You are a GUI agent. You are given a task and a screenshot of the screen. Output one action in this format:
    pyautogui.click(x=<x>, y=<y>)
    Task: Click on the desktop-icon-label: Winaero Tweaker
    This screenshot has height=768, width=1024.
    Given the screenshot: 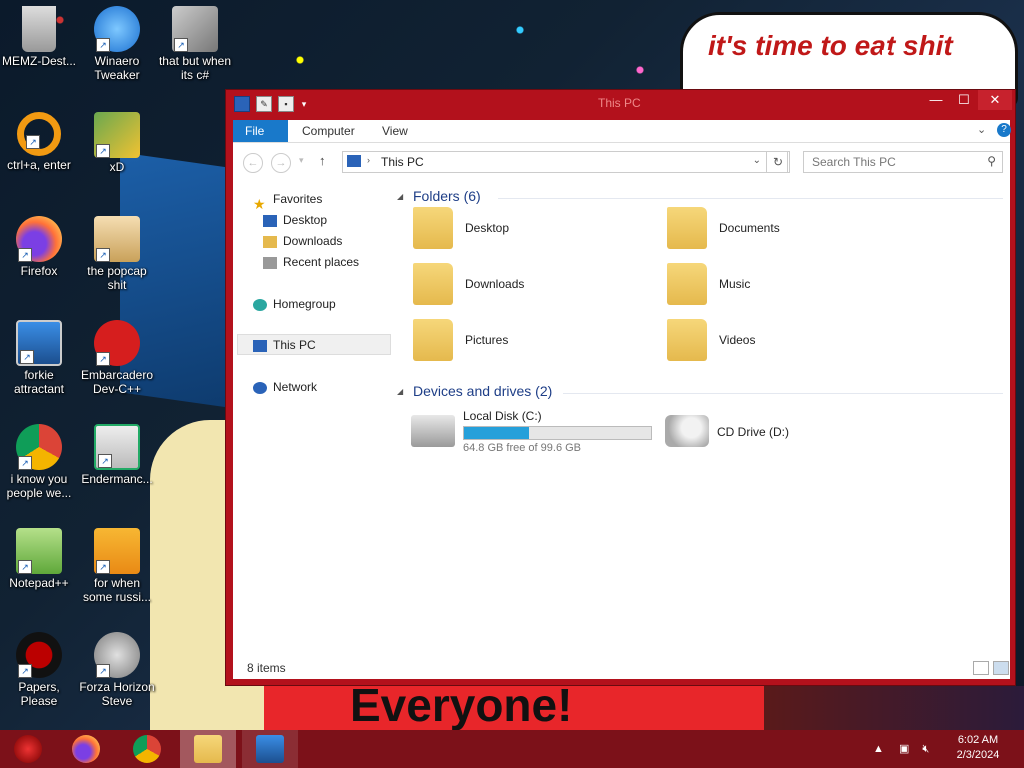 What is the action you would take?
    pyautogui.click(x=117, y=68)
    